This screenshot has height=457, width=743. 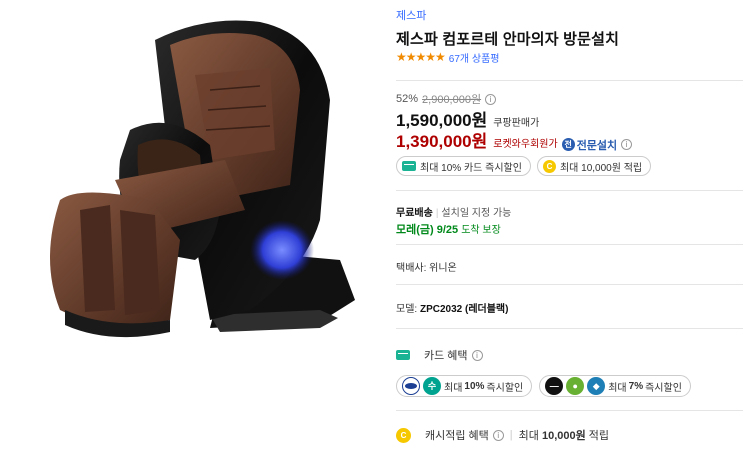 I want to click on benefit-chips: 최대 10% 카드 즉시할인 C 최대 10,000원 적립, so click(x=524, y=166).